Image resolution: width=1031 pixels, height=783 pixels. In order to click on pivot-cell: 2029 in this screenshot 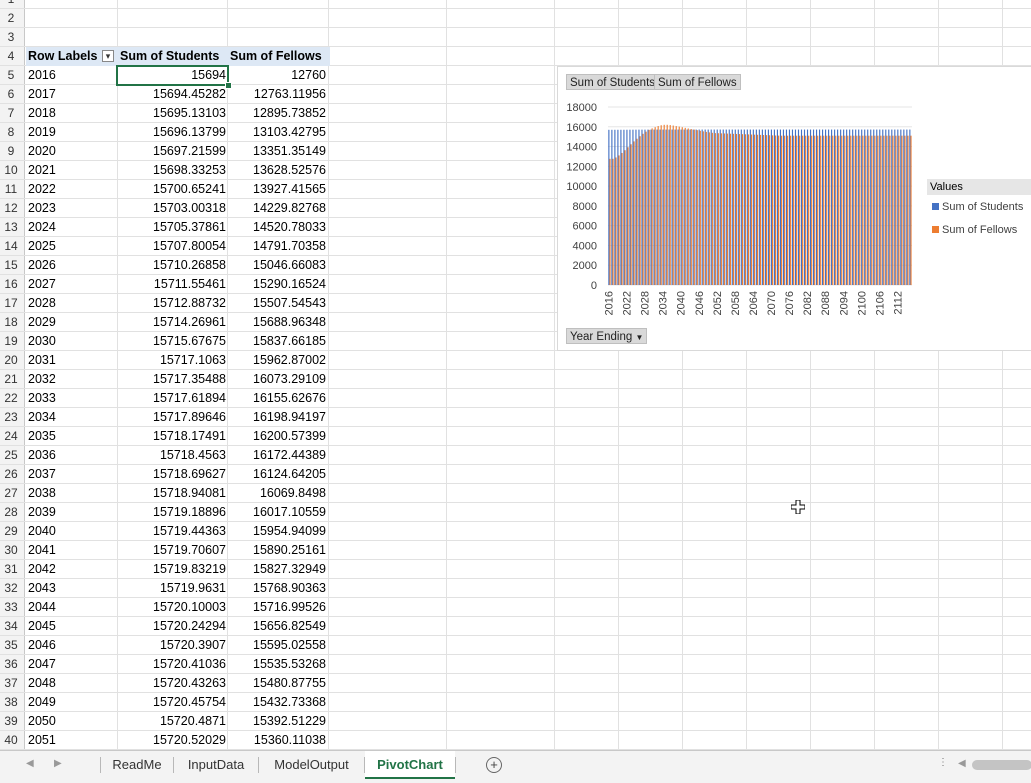, I will do `click(71, 322)`.